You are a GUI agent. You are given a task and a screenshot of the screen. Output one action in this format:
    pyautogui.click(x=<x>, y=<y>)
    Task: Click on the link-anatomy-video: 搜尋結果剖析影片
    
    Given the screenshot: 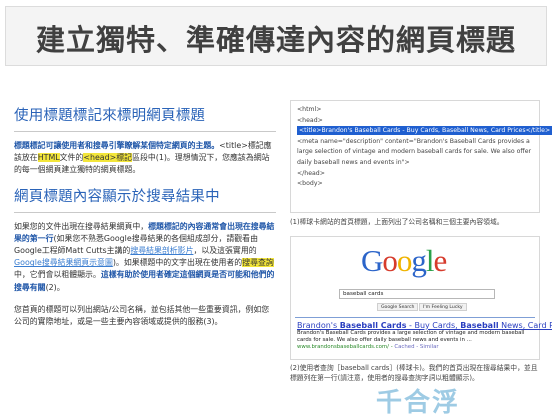 What is the action you would take?
    pyautogui.click(x=161, y=250)
    